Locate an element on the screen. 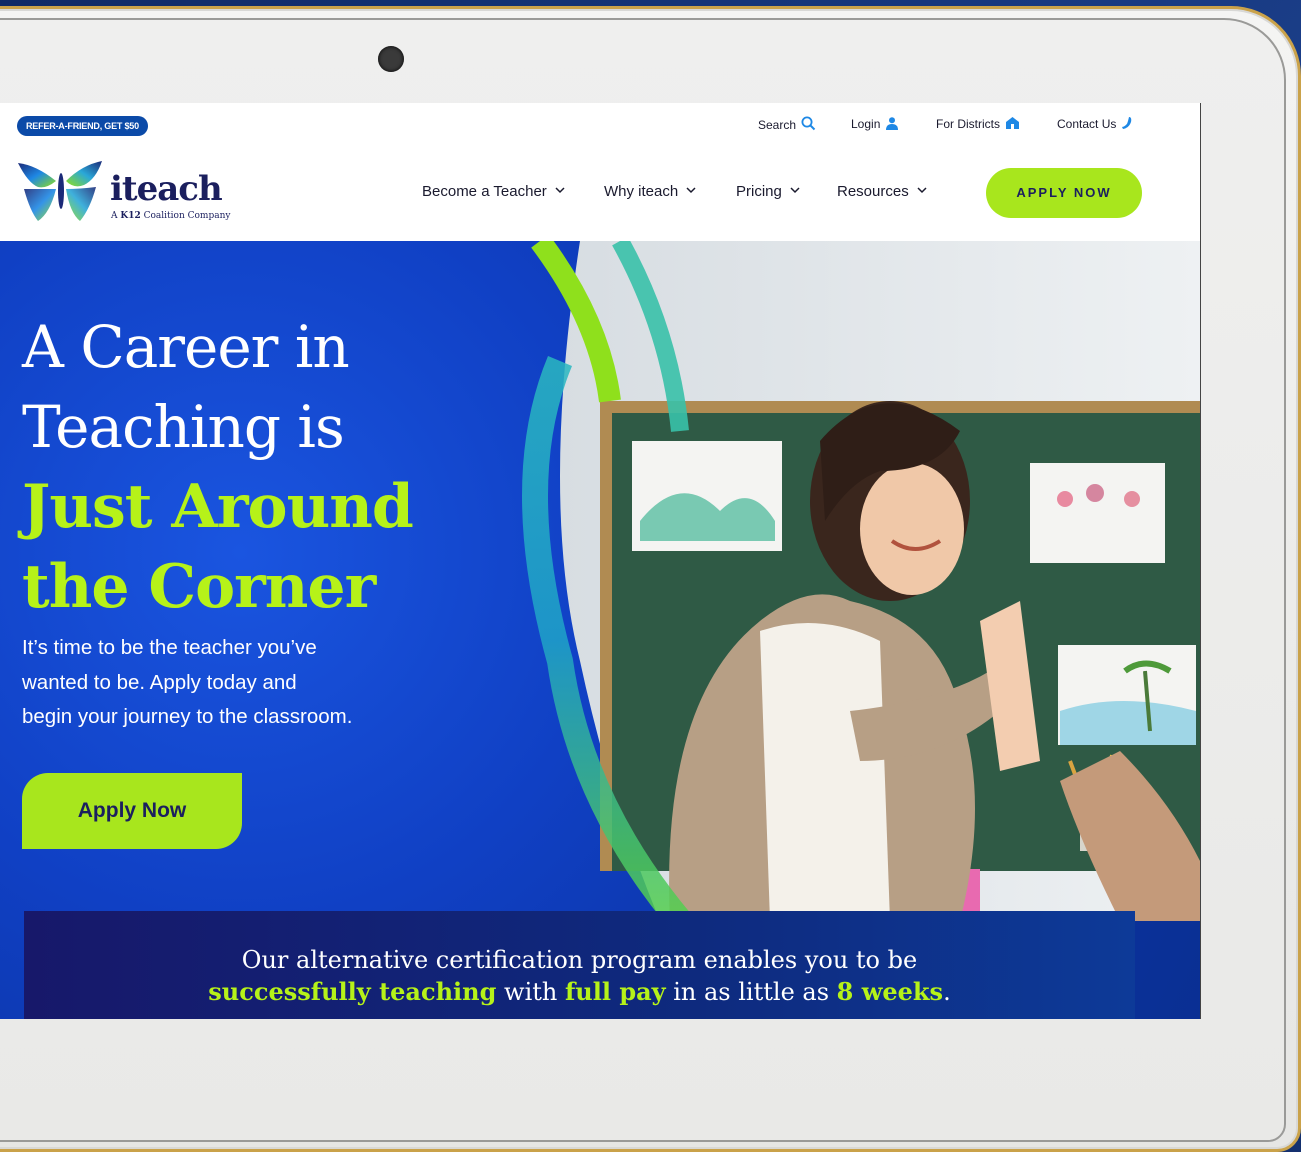  hero-subtext-line2: wanted to be. Apply today and is located at coordinates (159, 682).